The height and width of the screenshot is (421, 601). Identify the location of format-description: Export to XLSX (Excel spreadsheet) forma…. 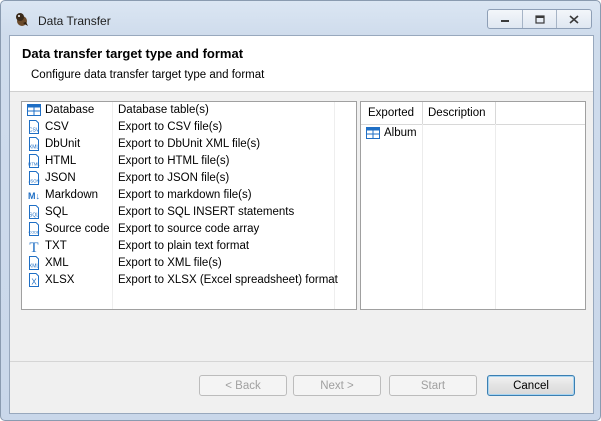
(228, 280).